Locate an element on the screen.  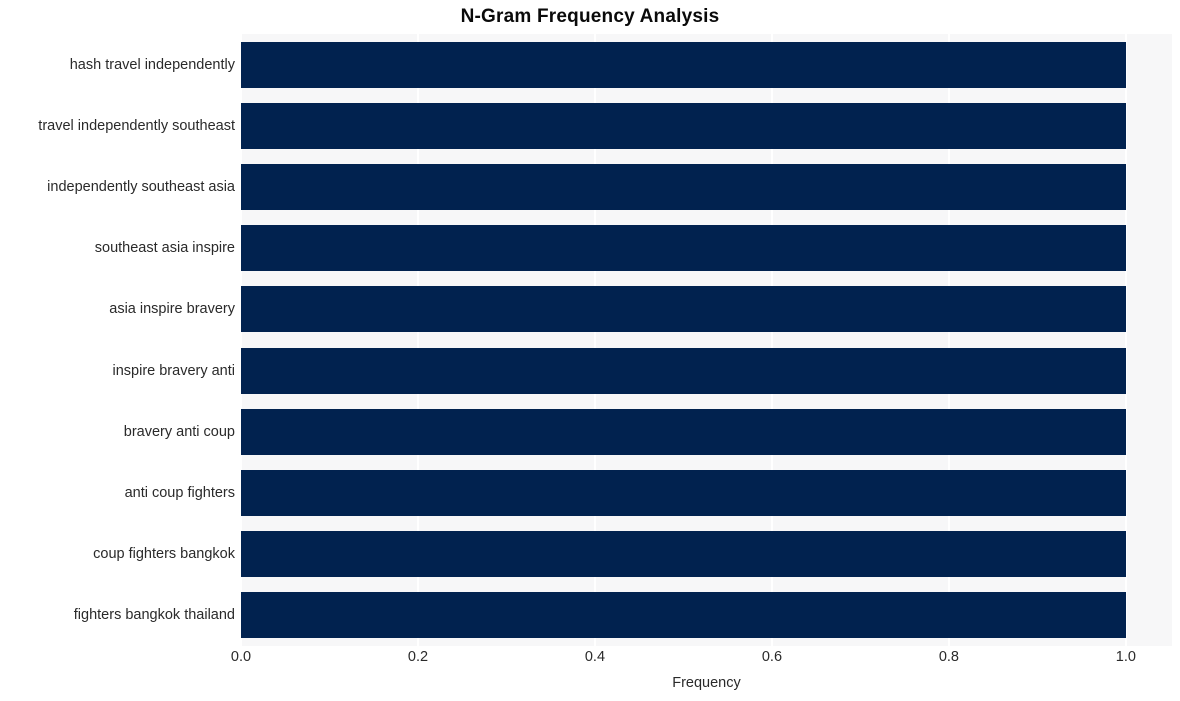
chart-title: N-Gram Frequency Analysis is located at coordinates (590, 16).